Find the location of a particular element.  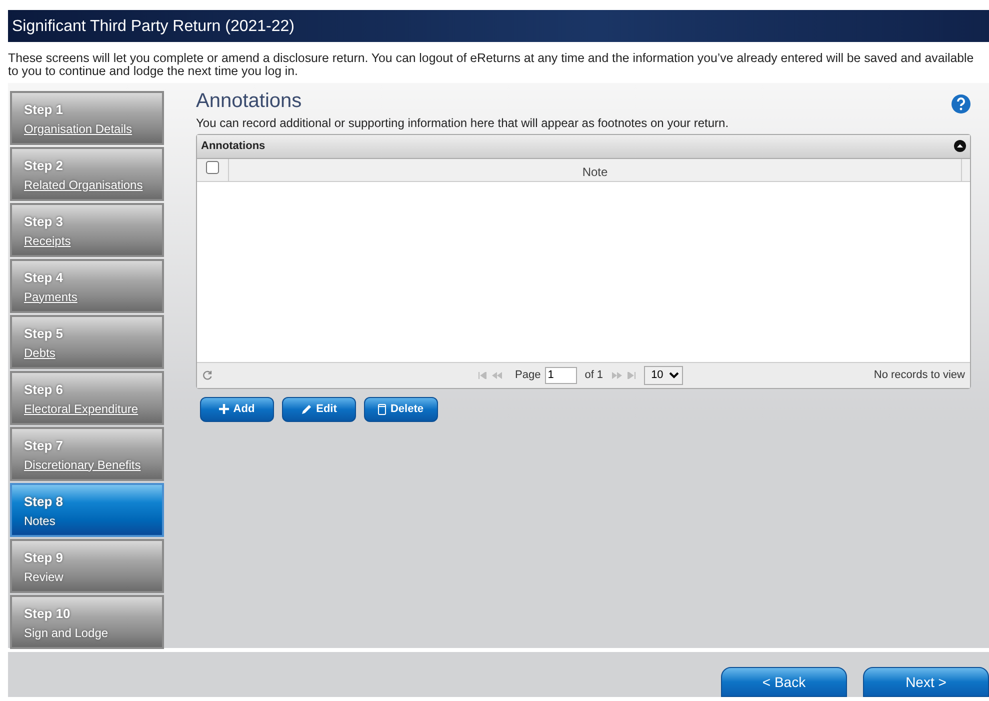

step-tab: Step 8 Notes is located at coordinates (87, 510).